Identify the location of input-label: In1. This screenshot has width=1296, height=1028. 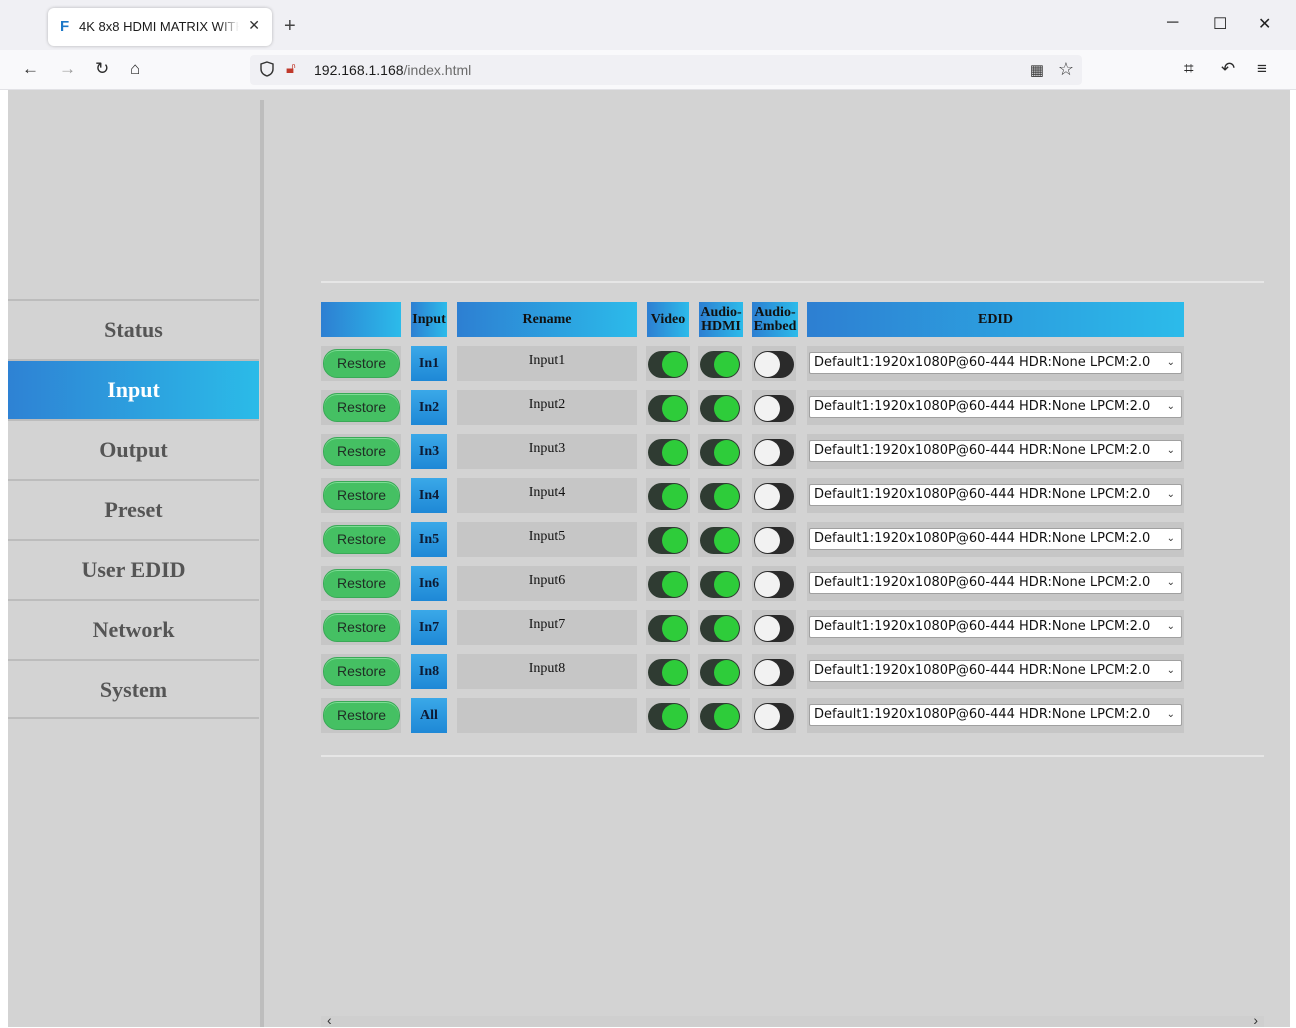
(429, 363).